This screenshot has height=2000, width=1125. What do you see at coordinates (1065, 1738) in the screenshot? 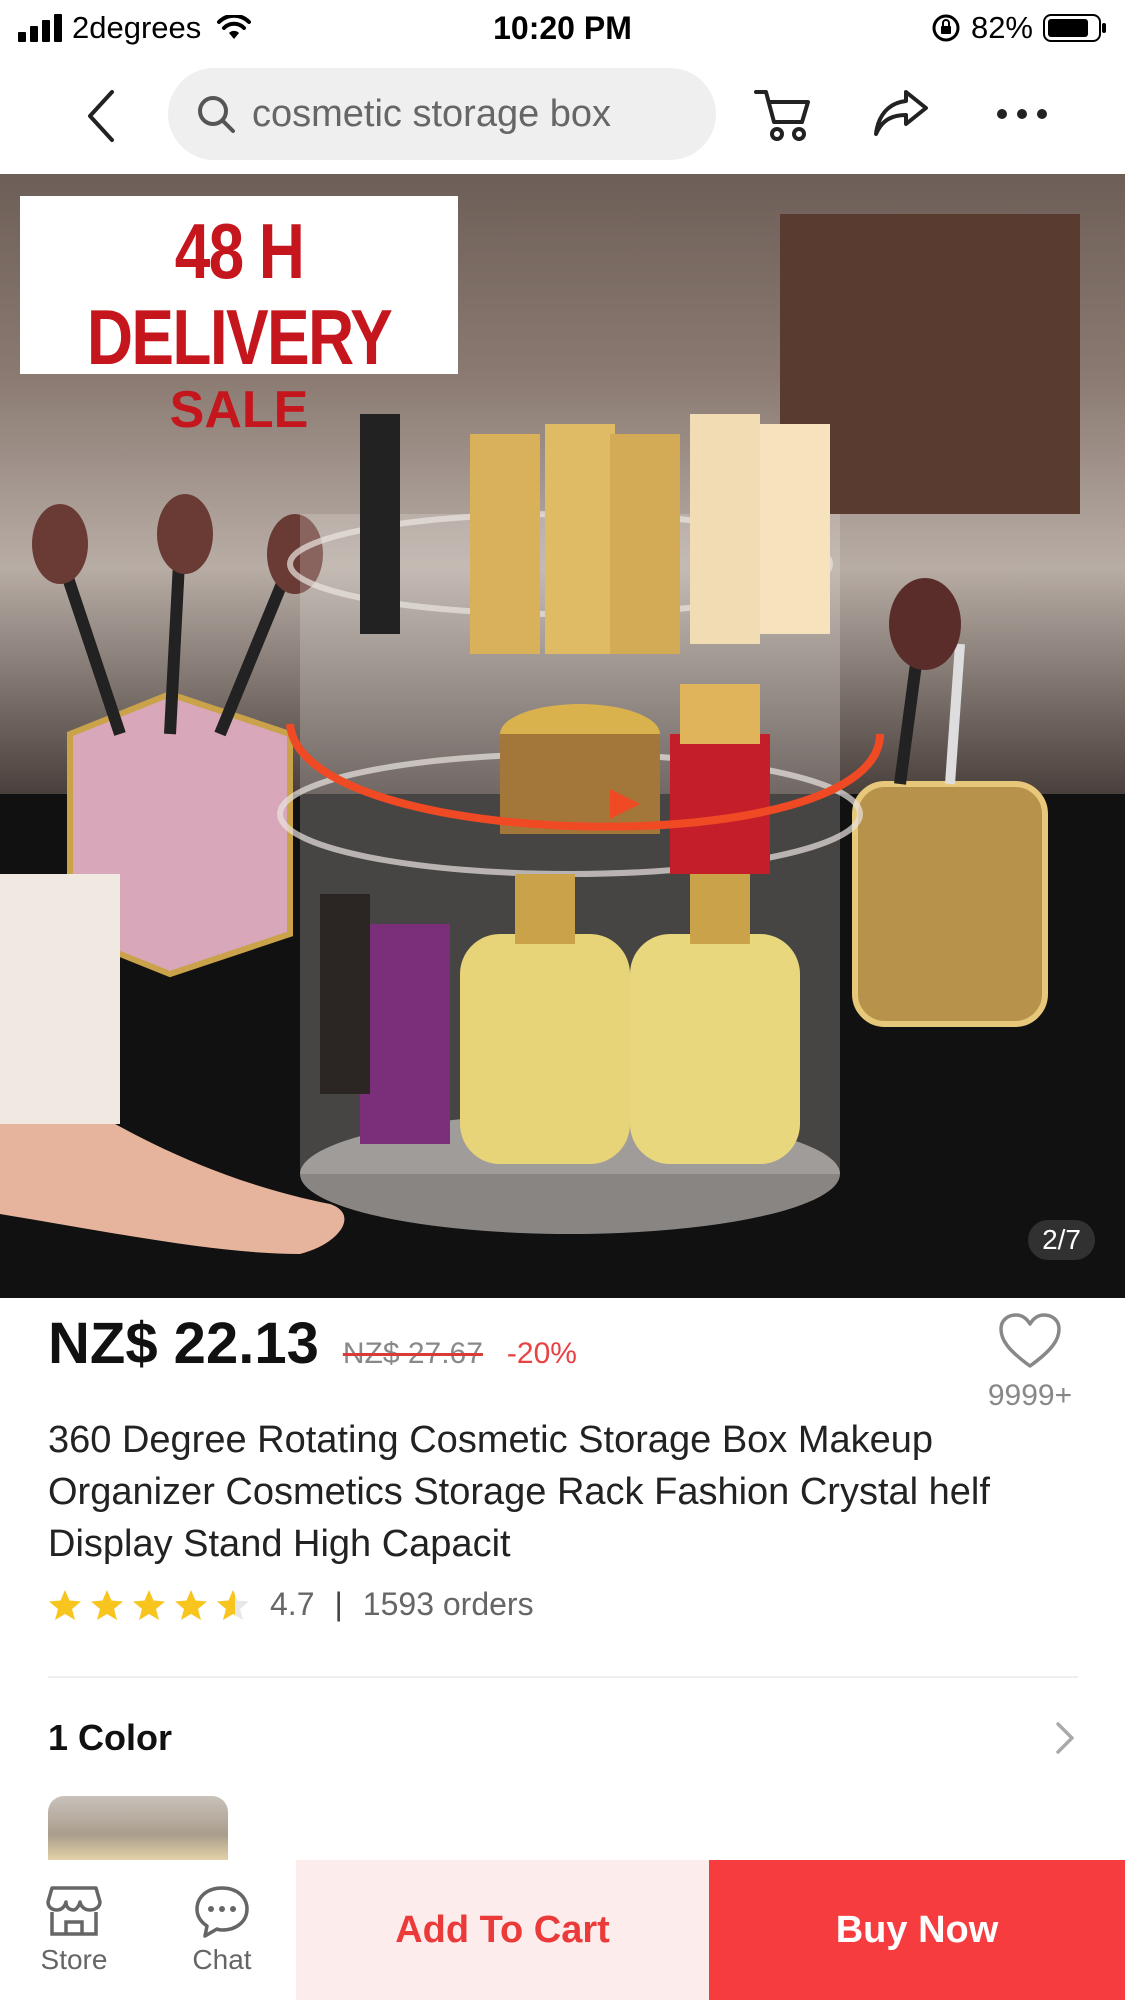
I see `chevron-right-icon` at bounding box center [1065, 1738].